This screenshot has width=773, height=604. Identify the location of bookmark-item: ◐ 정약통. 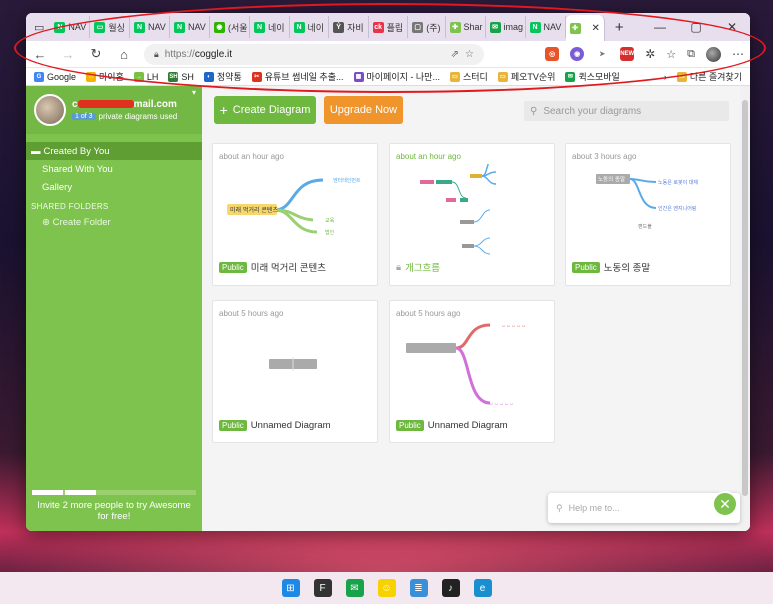
(222, 76).